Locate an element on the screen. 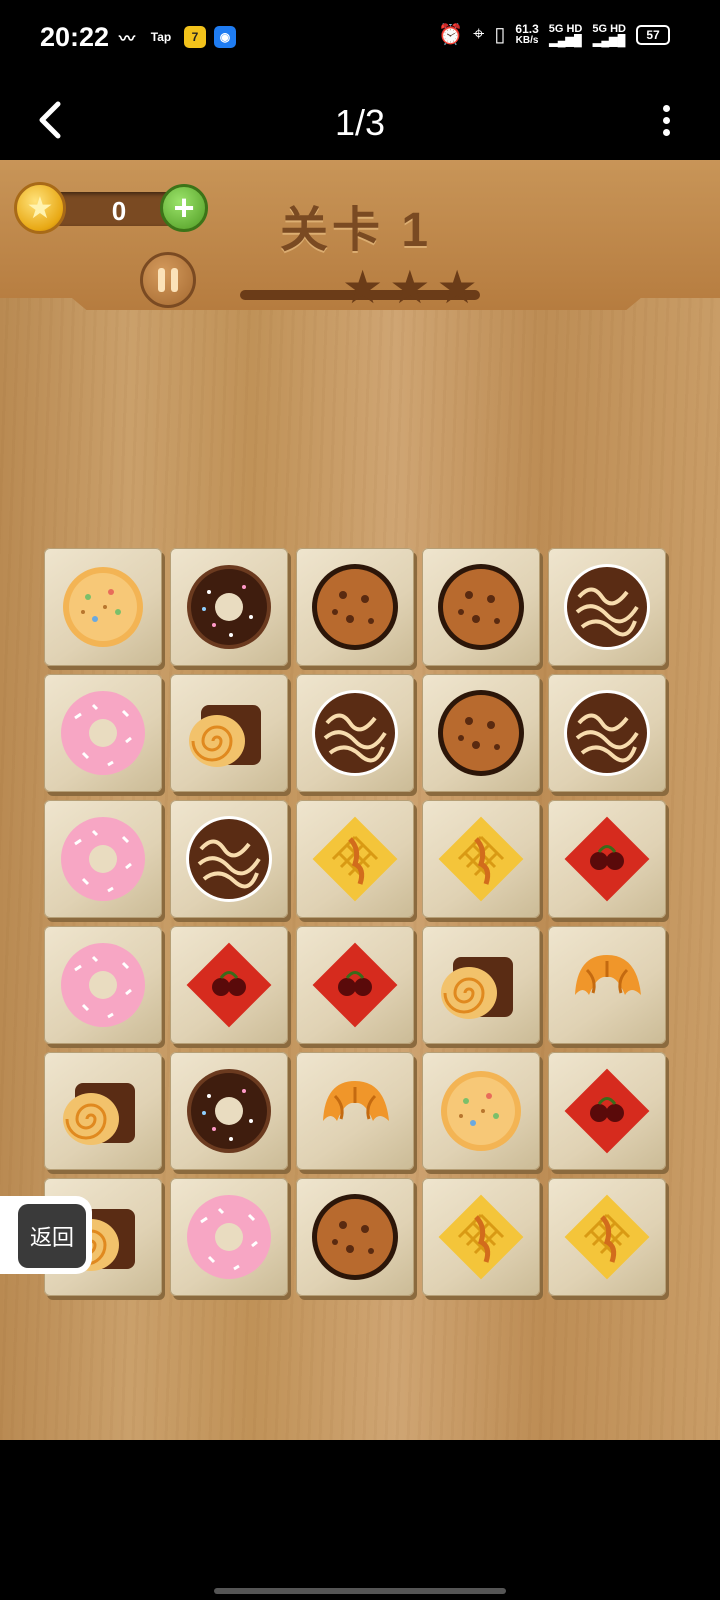 The width and height of the screenshot is (720, 1600). vibrate-icon: ▯ is located at coordinates (500, 35).